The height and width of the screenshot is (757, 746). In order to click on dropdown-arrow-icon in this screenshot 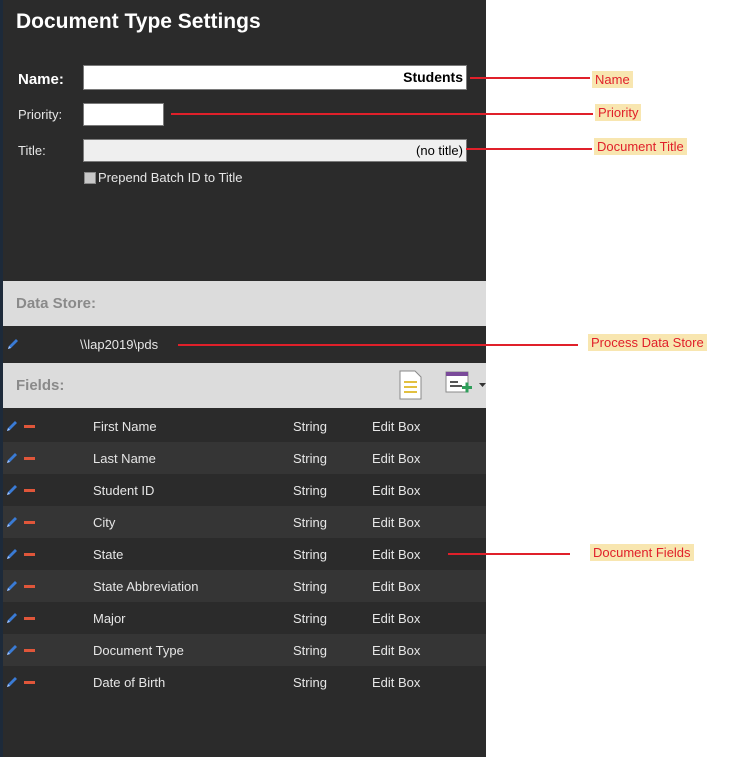, I will do `click(482, 385)`.